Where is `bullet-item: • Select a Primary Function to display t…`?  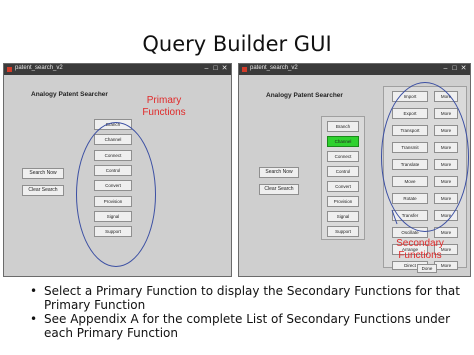 bullet-item: • Select a Primary Function to display t… is located at coordinates (245, 298).